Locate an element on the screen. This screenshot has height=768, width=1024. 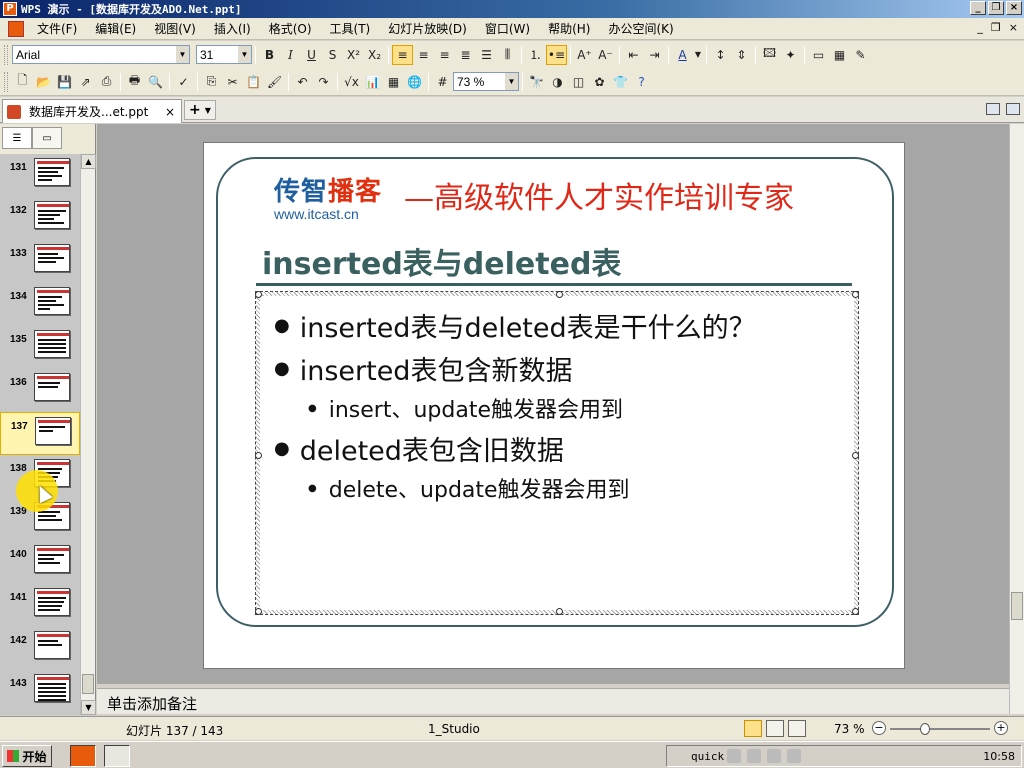
numbering-button: ⒈ is located at coordinates (535, 55).